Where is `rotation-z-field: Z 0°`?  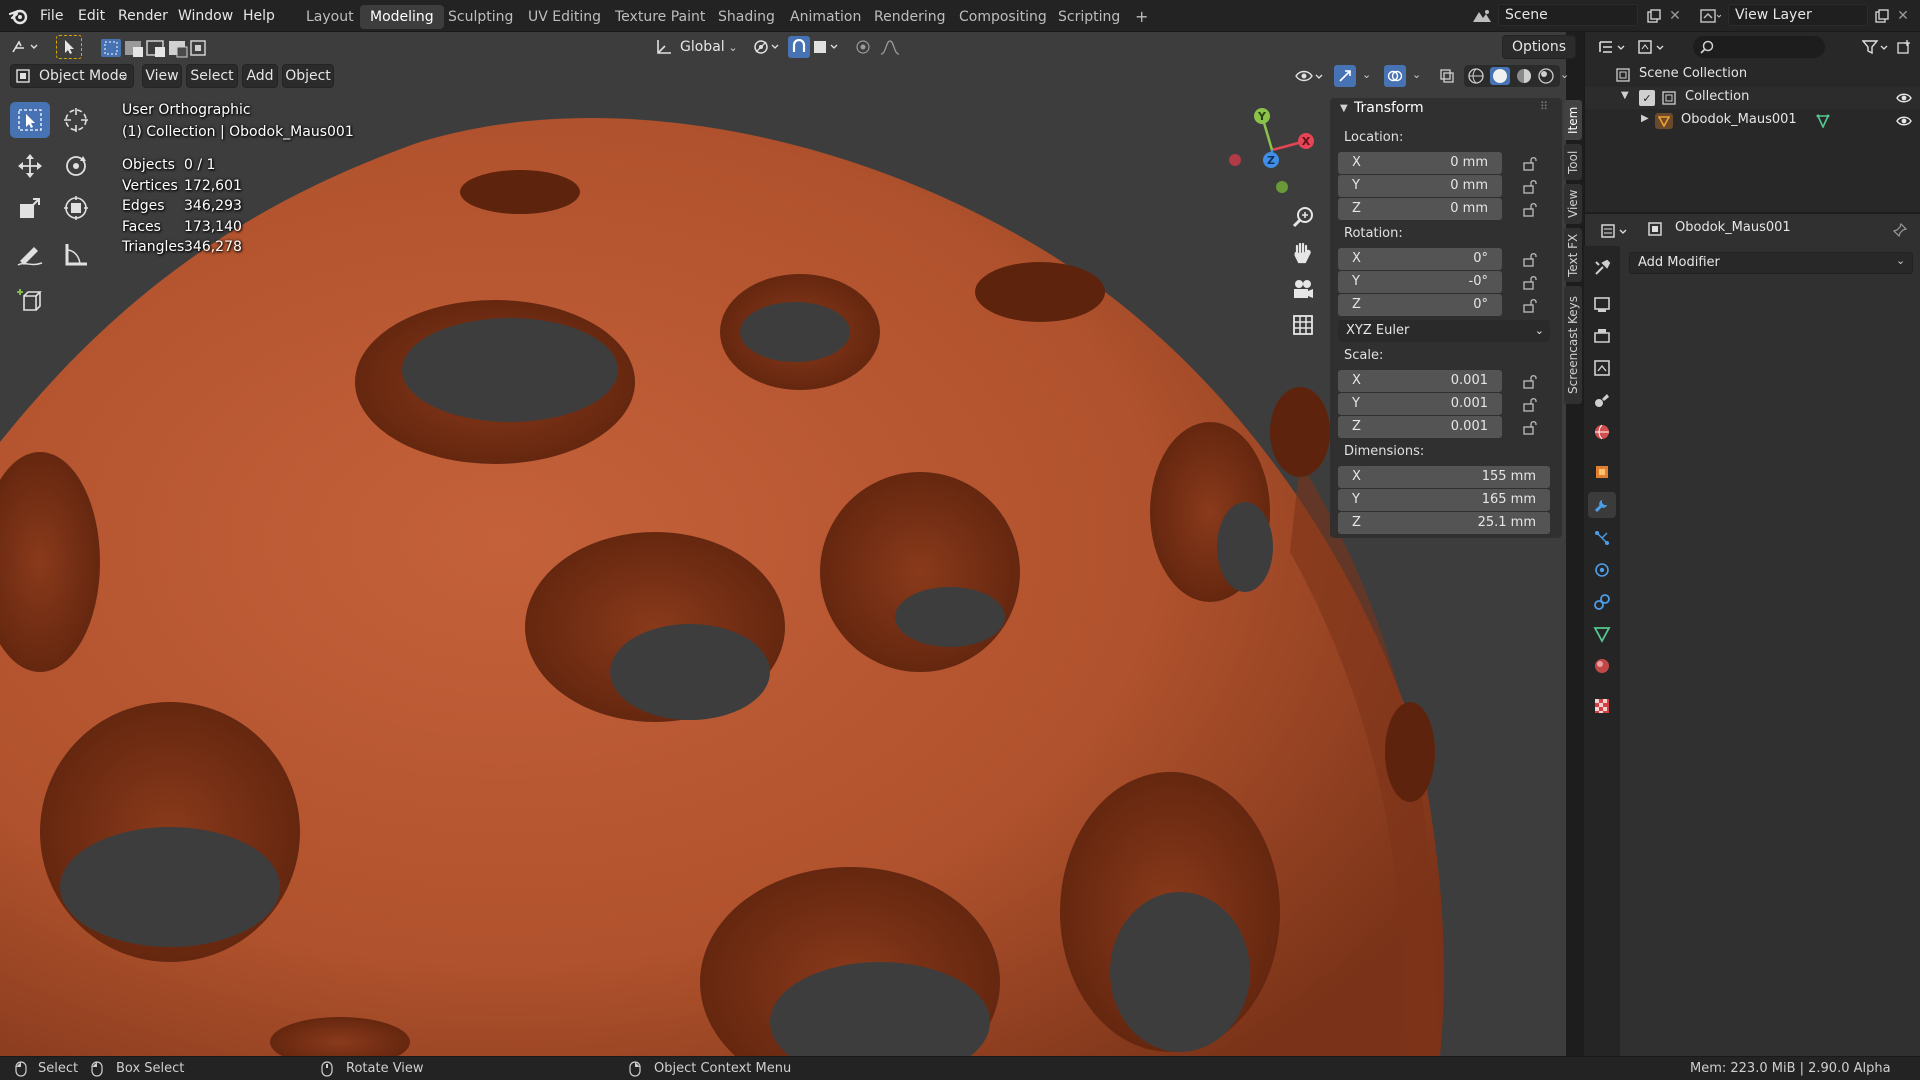 rotation-z-field: Z 0° is located at coordinates (1420, 305).